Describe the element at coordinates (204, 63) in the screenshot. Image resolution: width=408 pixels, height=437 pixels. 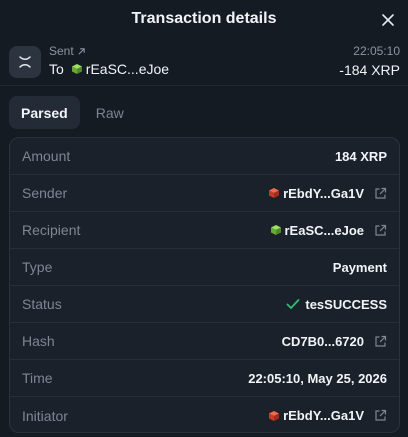
I see `transaction-summary: Sent To rEaSC...eJoe 22:05:10 -184 XRP` at that location.